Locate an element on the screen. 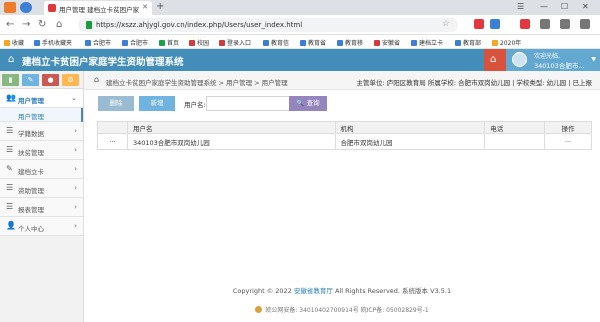 This screenshot has width=600, height=322. bookmark-item: 登录入口 is located at coordinates (235, 42).